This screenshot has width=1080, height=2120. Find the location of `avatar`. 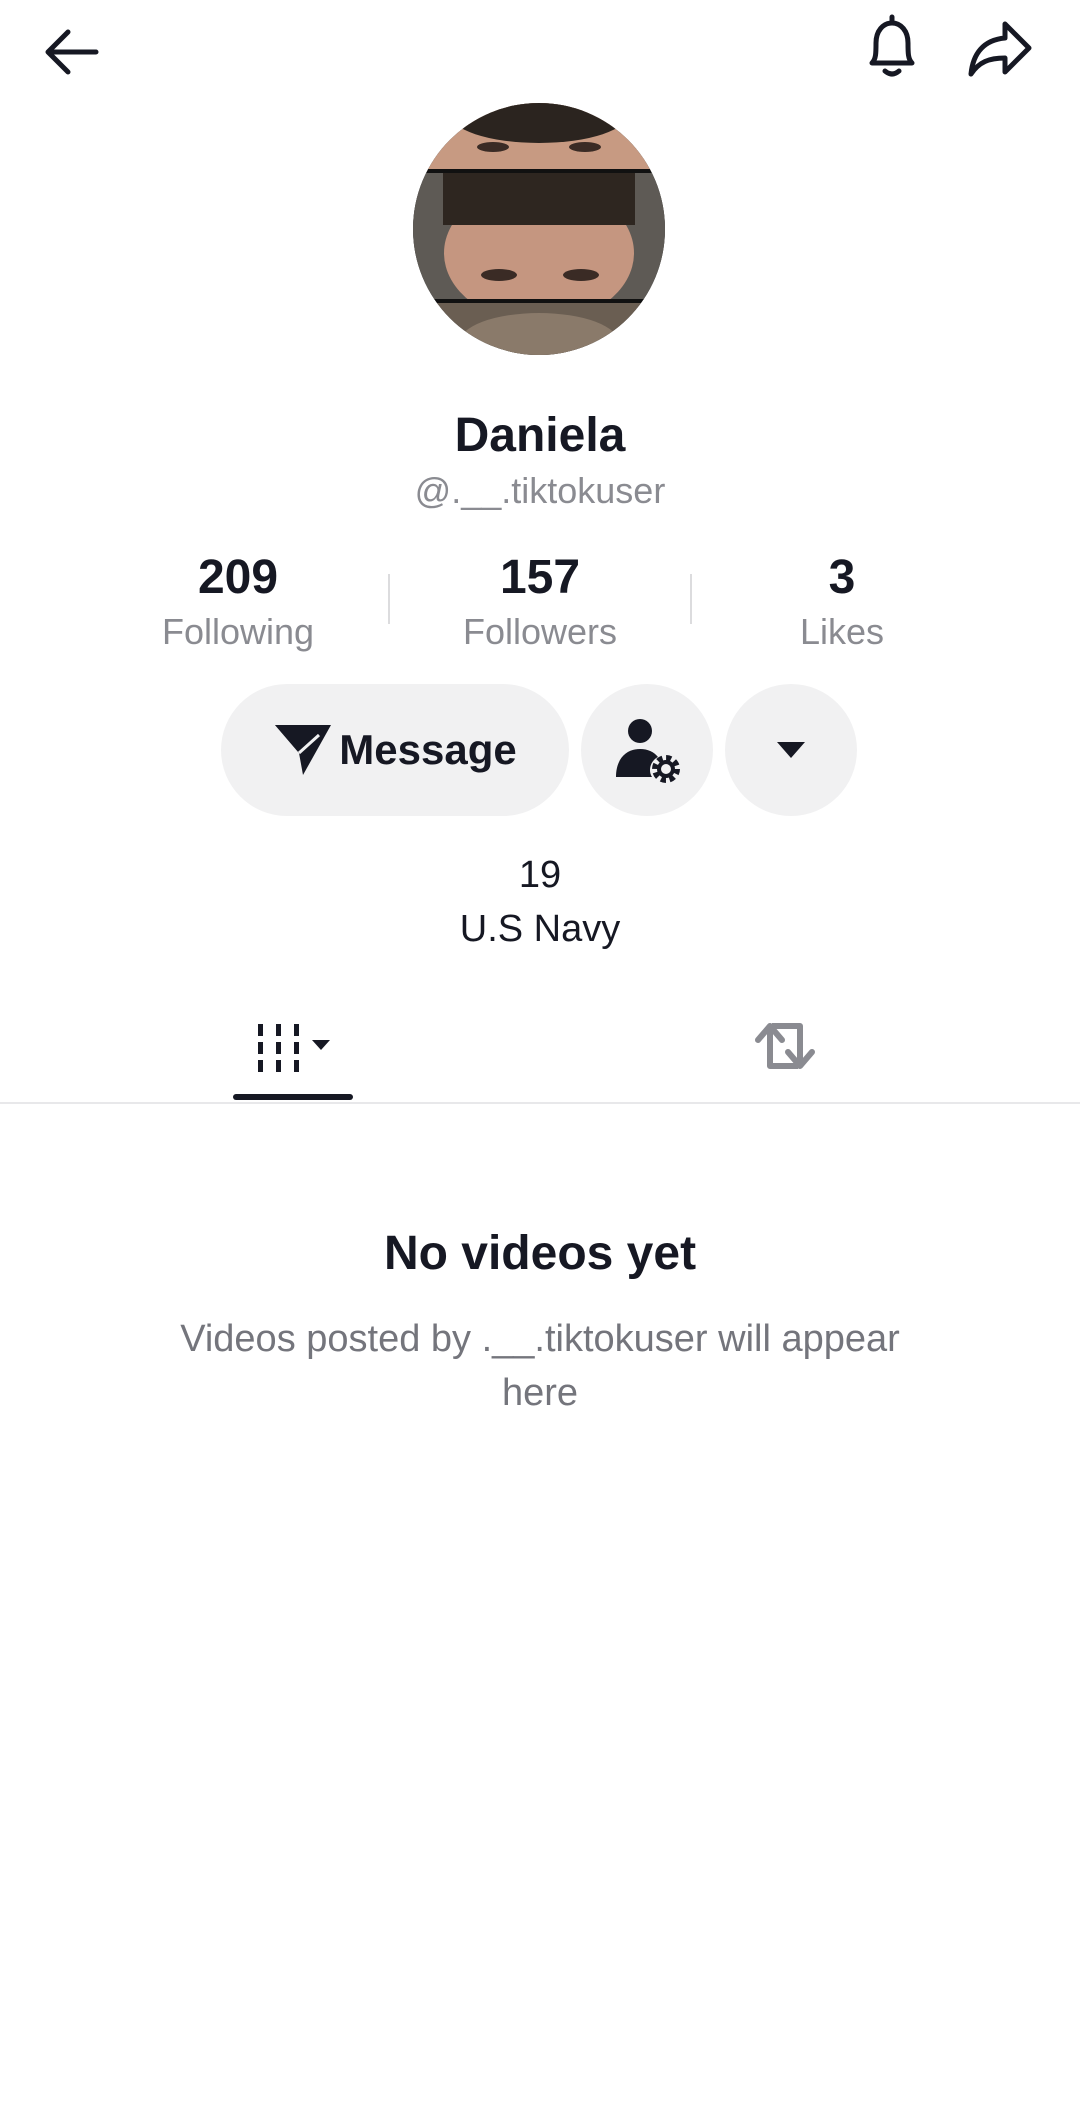

avatar is located at coordinates (539, 229).